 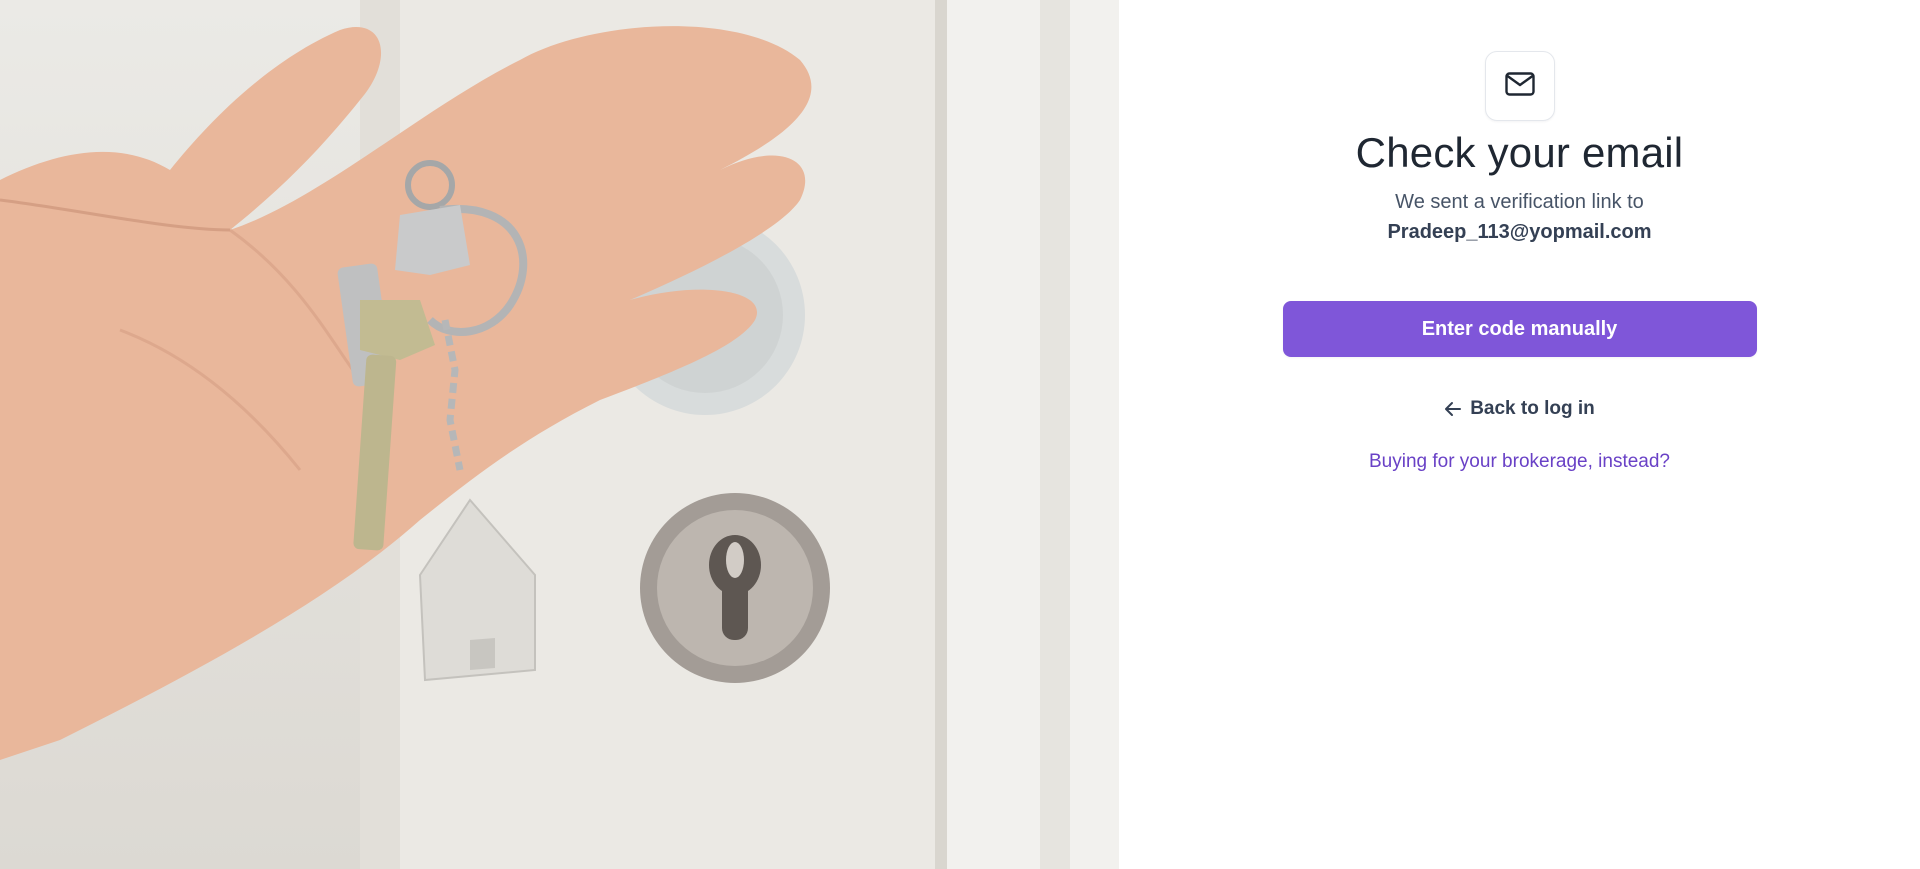 I want to click on mail-icon, so click(x=1519, y=86).